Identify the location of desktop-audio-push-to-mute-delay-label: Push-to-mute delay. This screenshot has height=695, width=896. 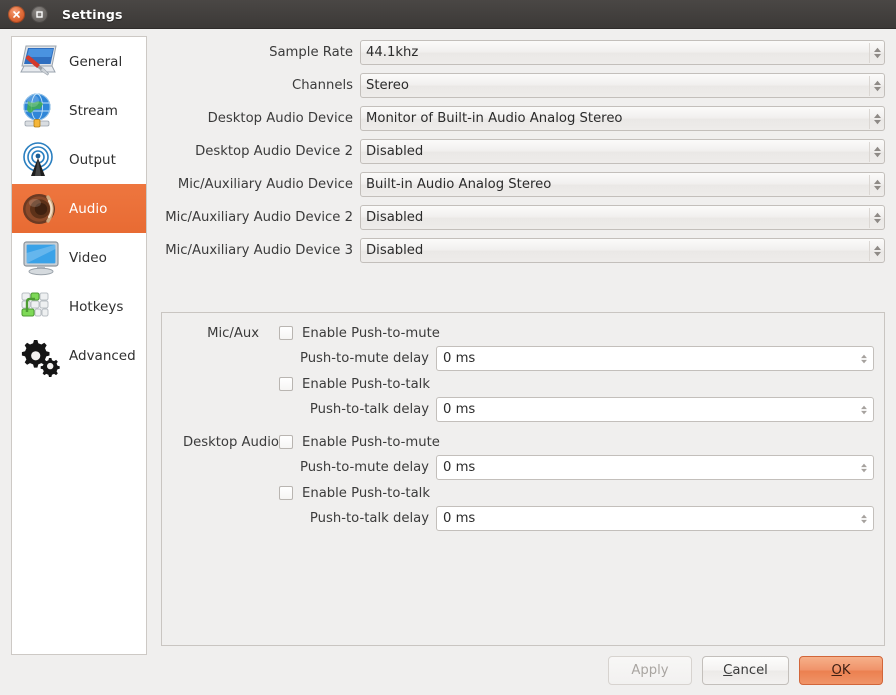
(364, 467).